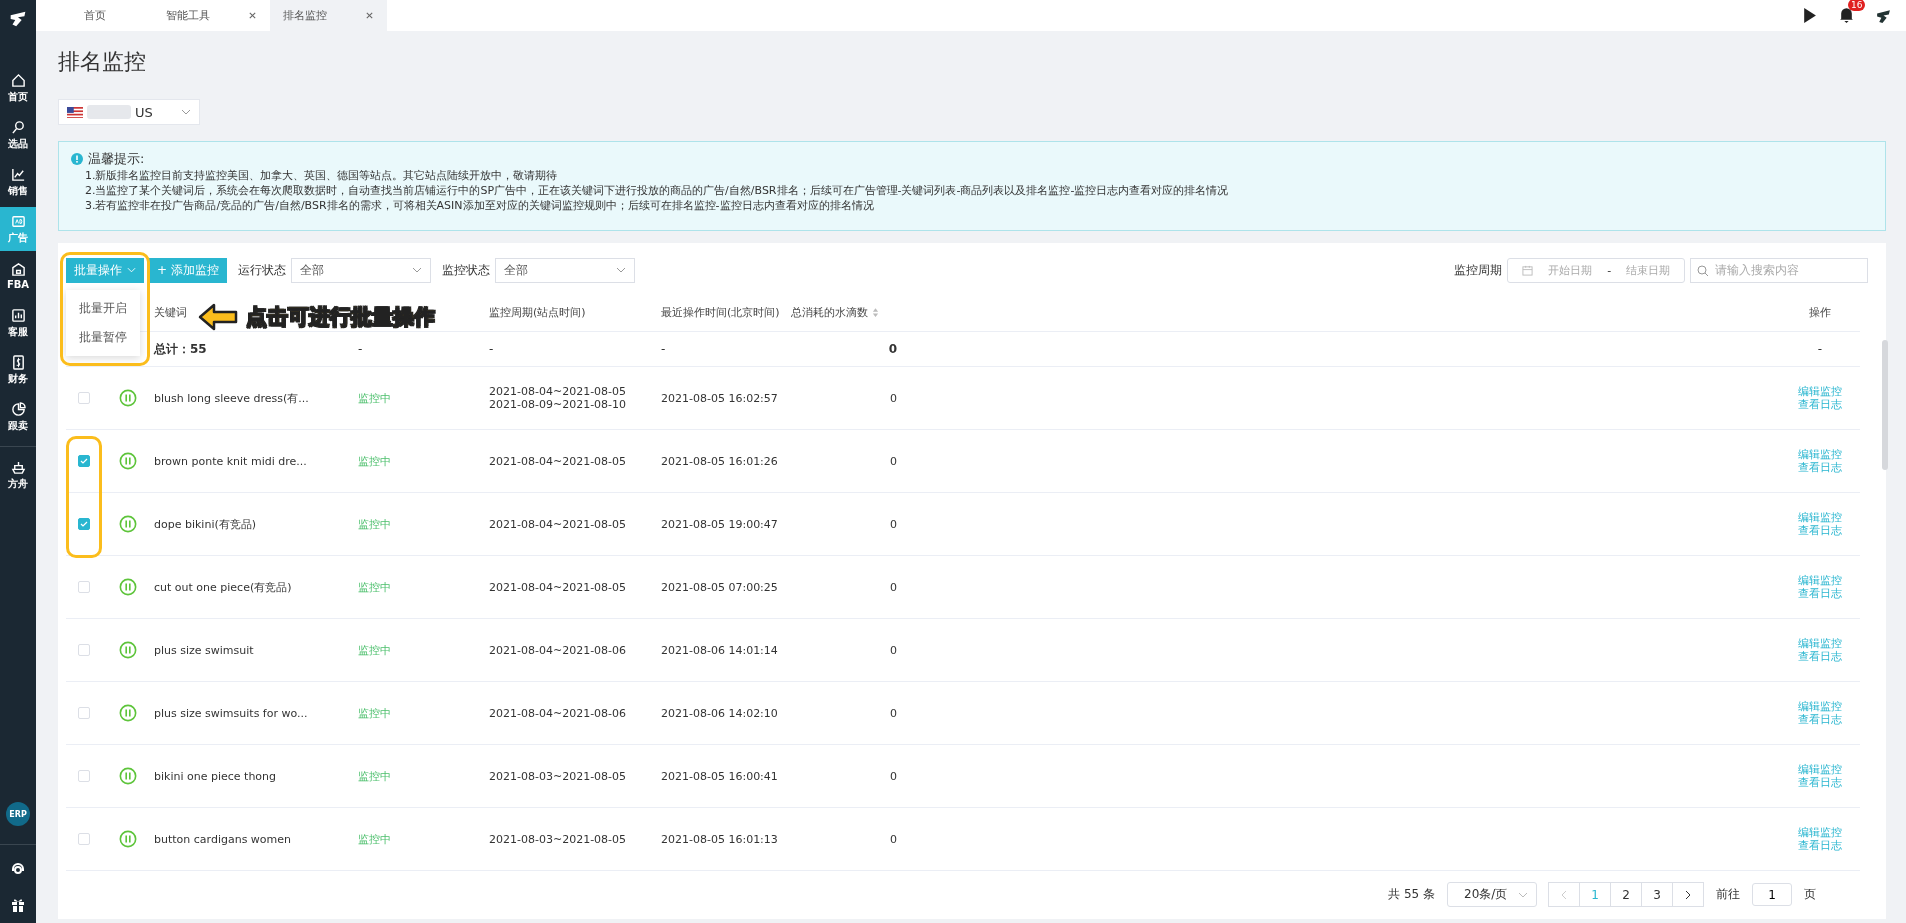  Describe the element at coordinates (1411, 894) in the screenshot. I see `total-count: 共 55 条` at that location.